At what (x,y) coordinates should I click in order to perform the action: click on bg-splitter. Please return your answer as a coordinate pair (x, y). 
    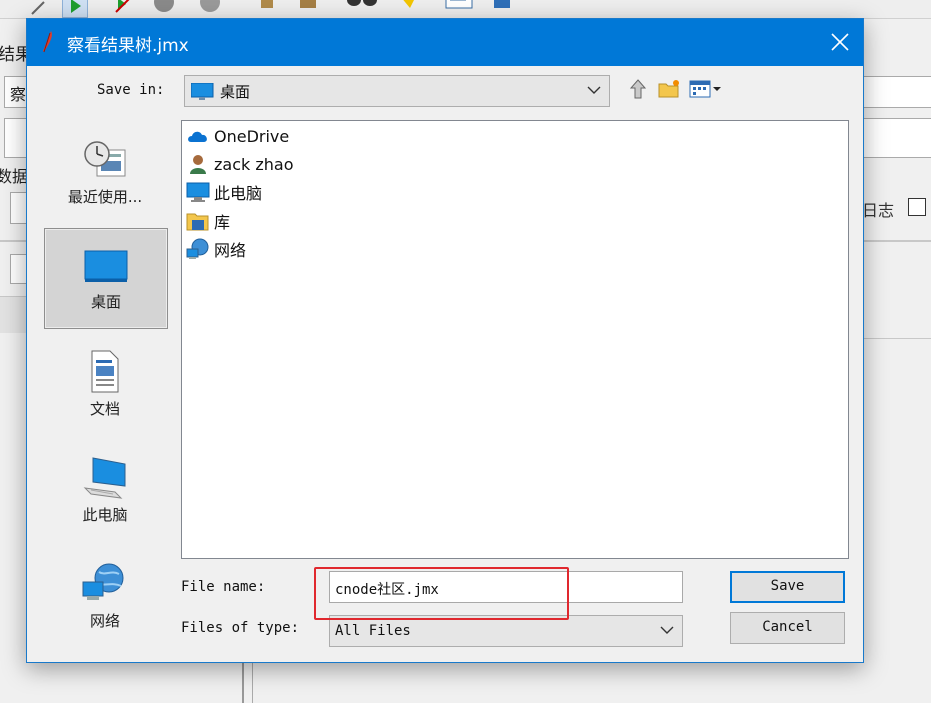
    Looking at the image, I should click on (243, 682).